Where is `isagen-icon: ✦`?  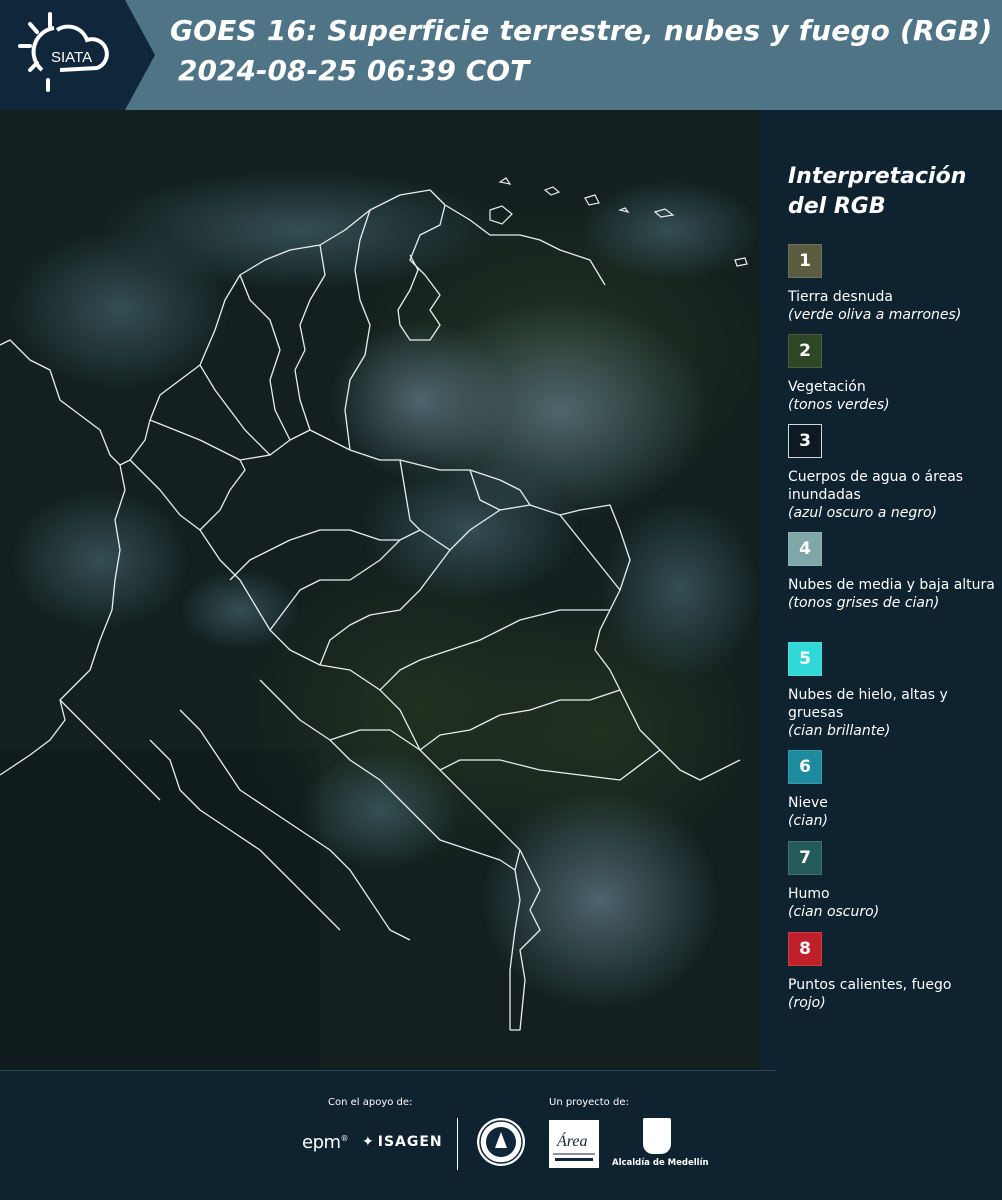 isagen-icon: ✦ is located at coordinates (368, 1142).